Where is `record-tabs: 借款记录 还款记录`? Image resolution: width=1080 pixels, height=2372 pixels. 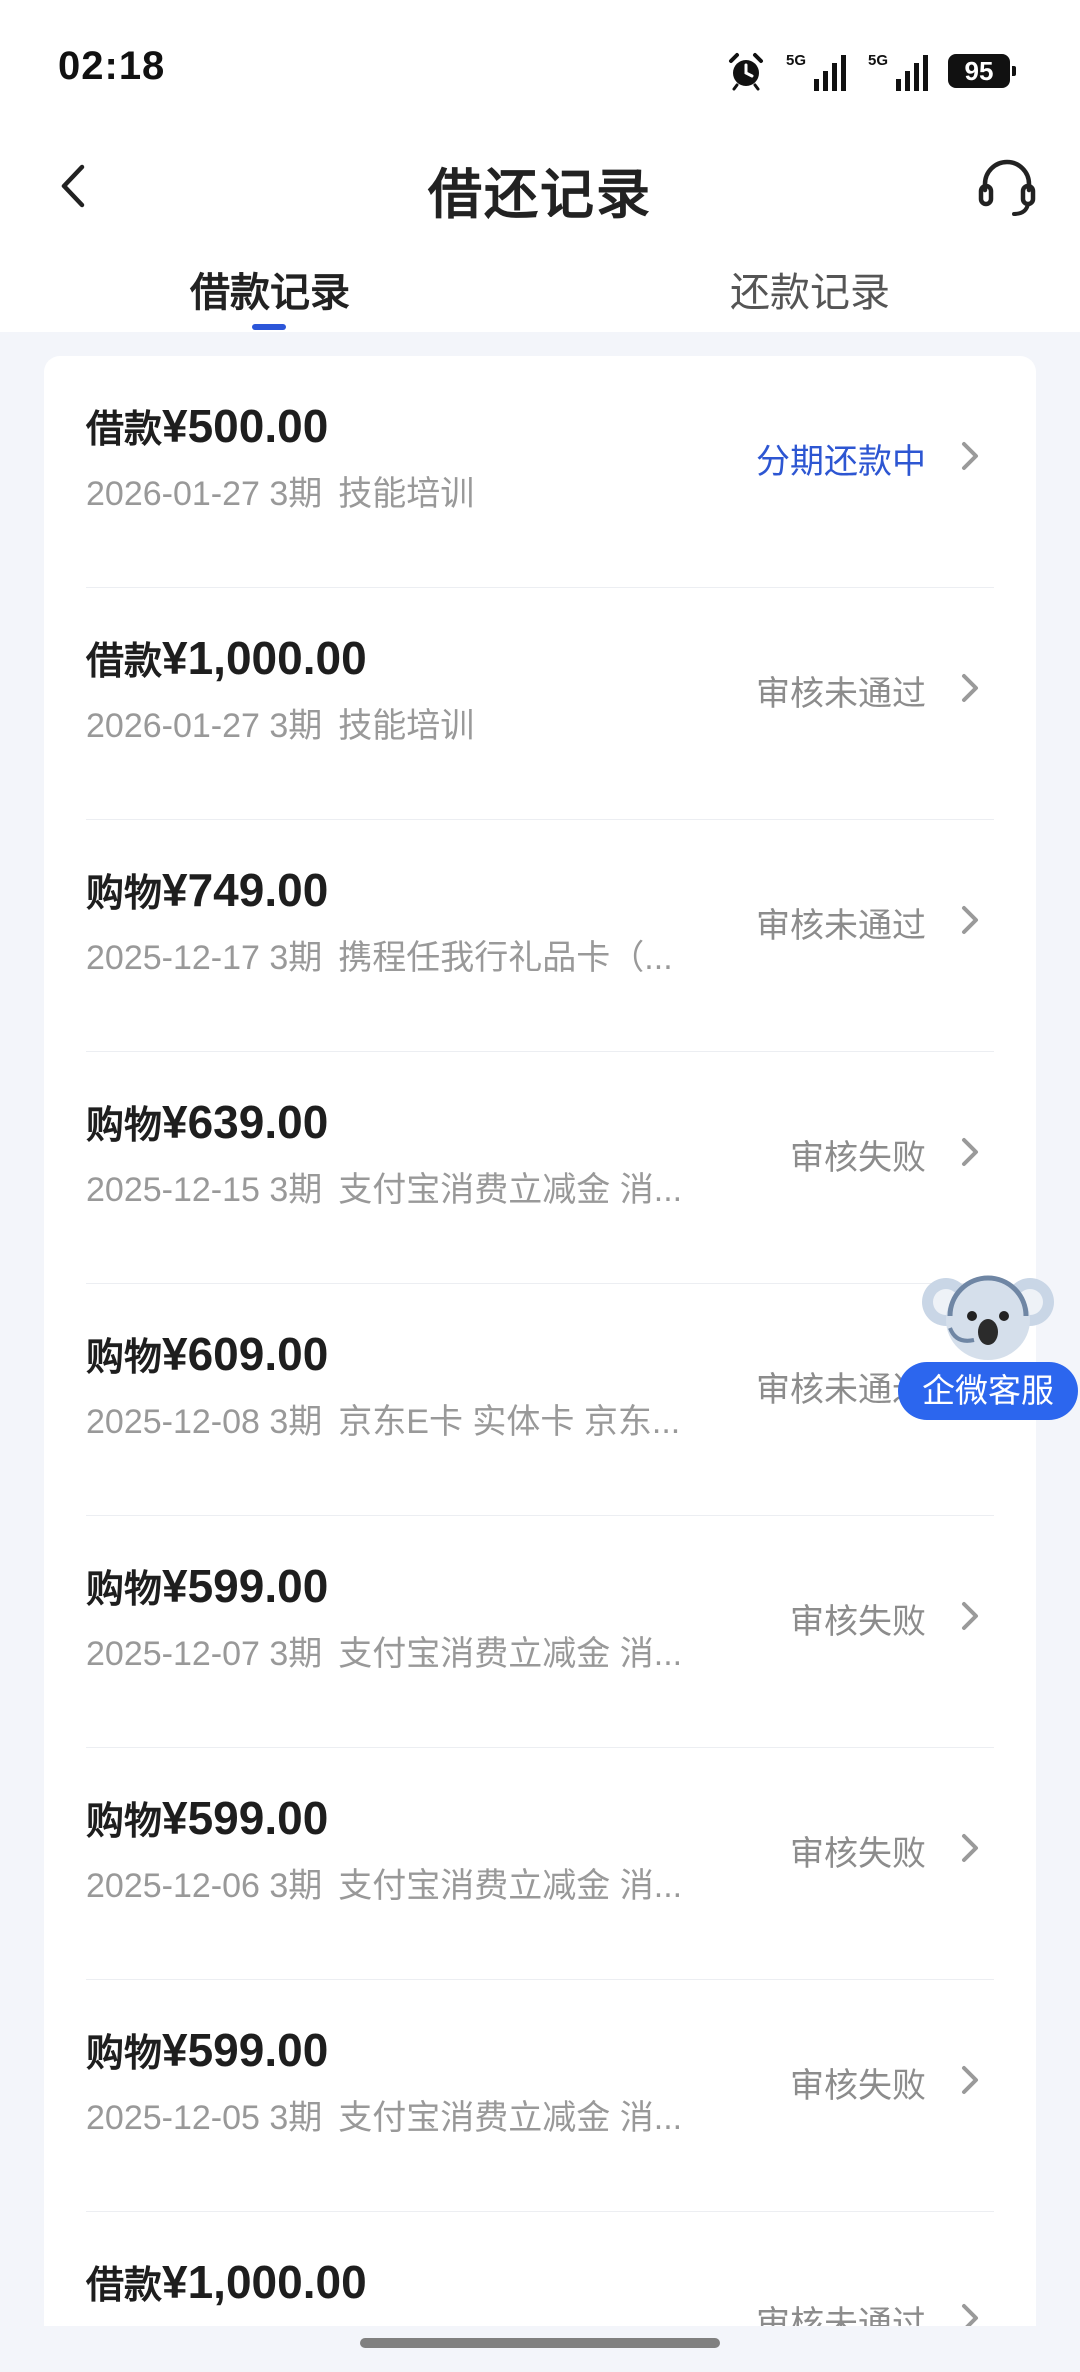 record-tabs: 借款记录 还款记录 is located at coordinates (540, 291).